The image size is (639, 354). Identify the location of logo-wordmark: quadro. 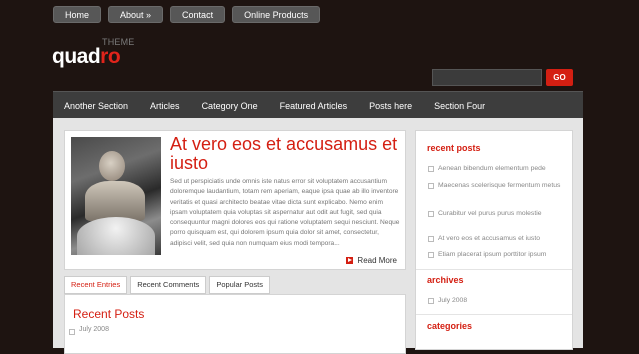
(86, 57).